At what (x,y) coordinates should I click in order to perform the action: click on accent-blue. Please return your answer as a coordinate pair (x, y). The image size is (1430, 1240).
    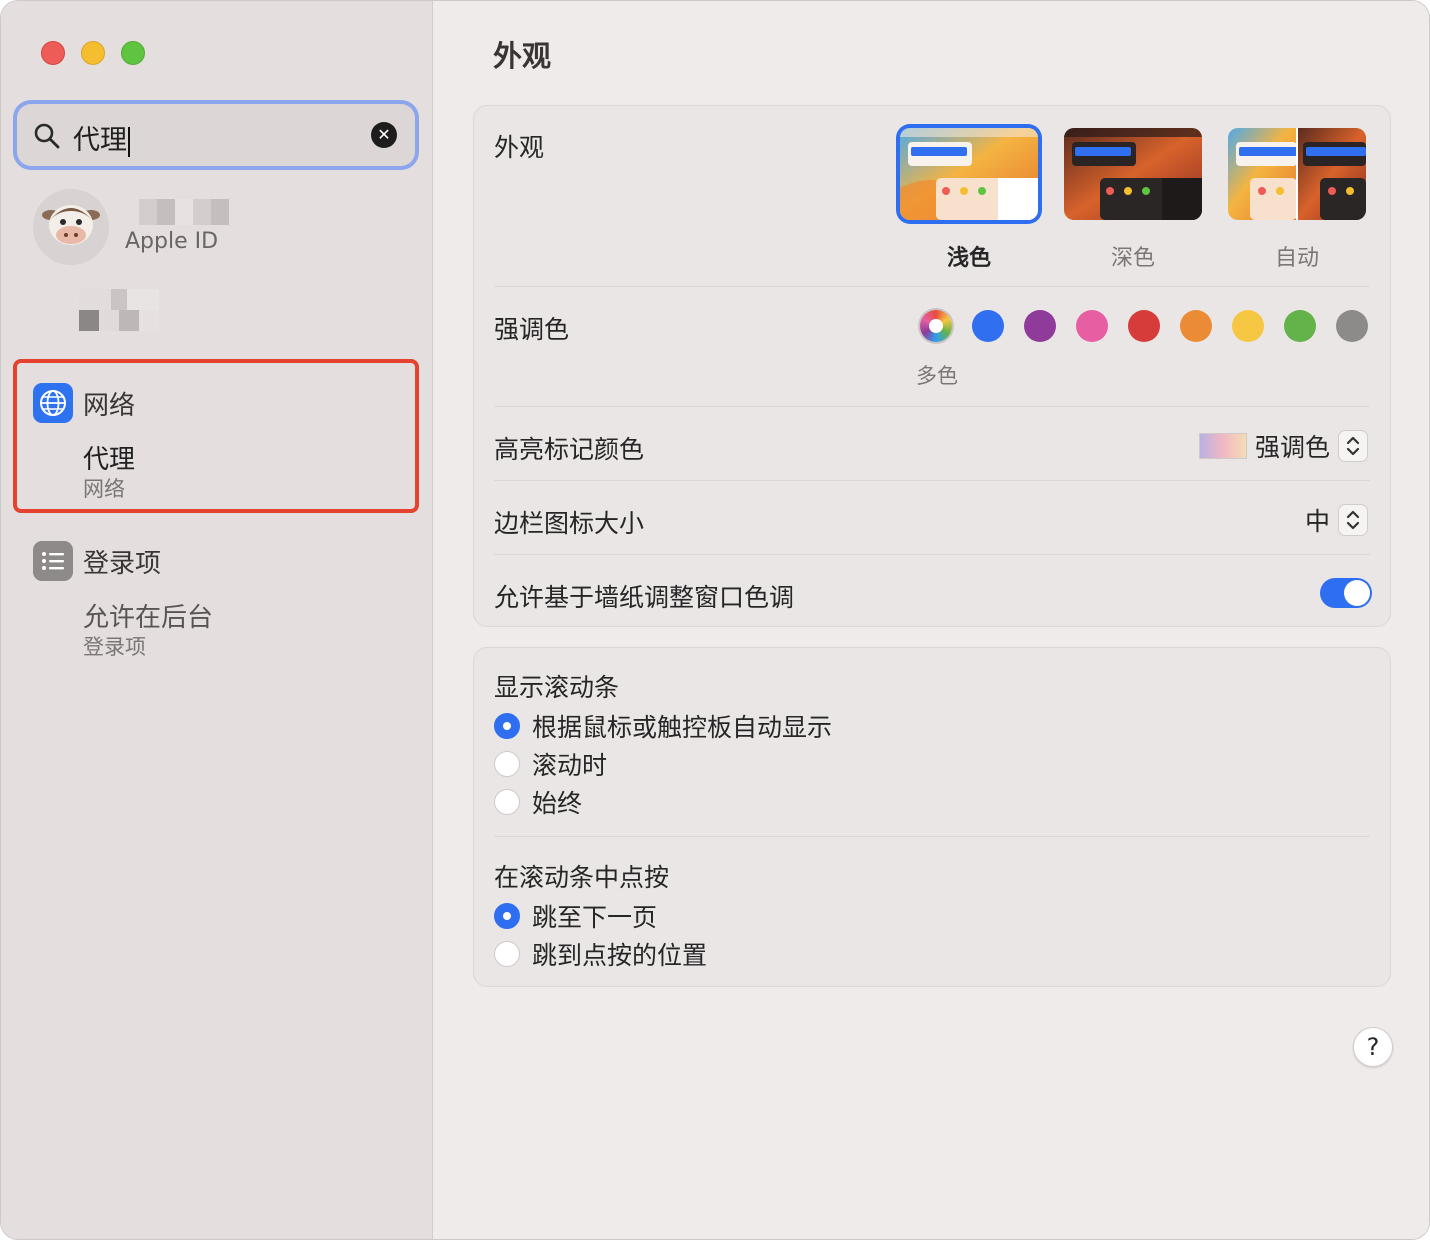
    Looking at the image, I should click on (988, 326).